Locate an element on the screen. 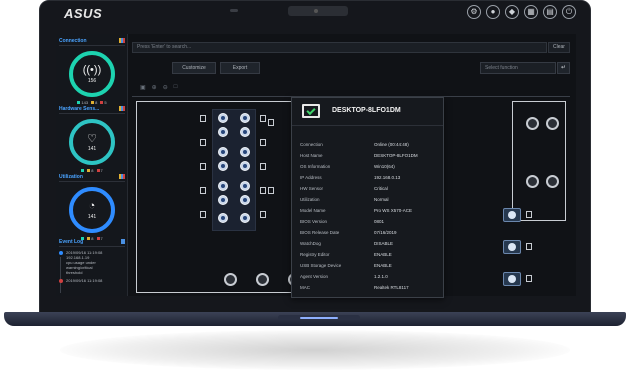 The height and width of the screenshot is (381, 630). heart-icon: ♡ is located at coordinates (92, 139).